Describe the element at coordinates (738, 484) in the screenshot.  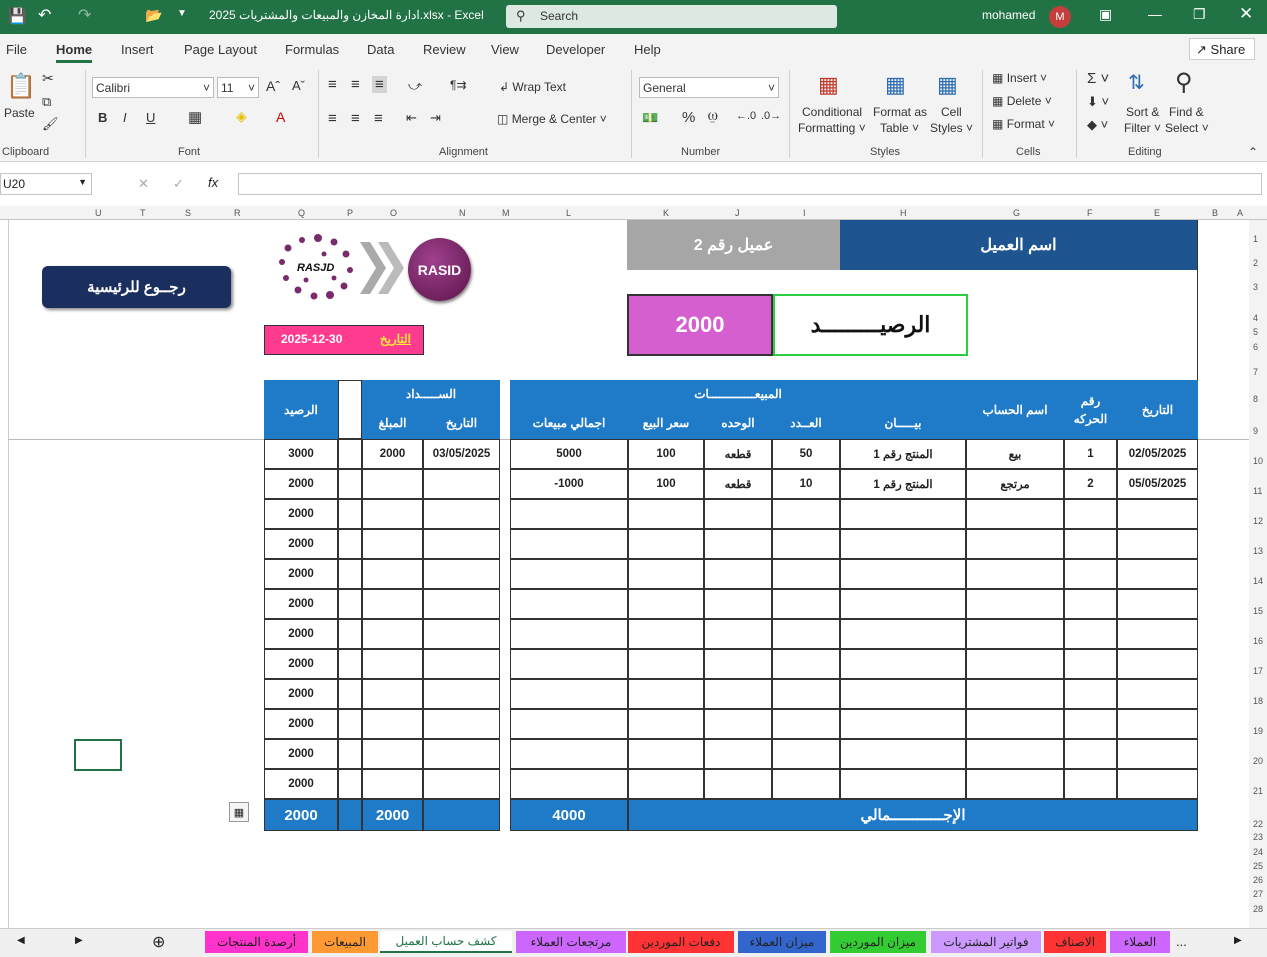
I see `table-cell-unit: قطعه` at that location.